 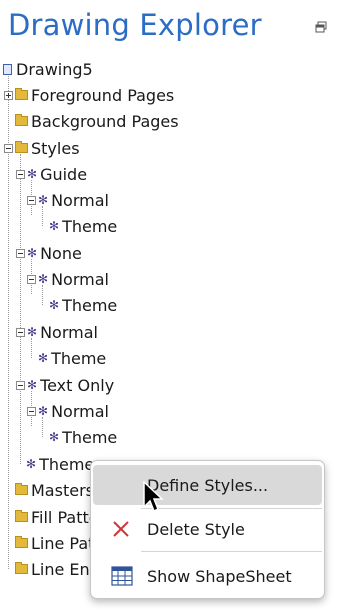 What do you see at coordinates (65, 385) in the screenshot?
I see `tree-item-style-text-only: ✻ Text Only` at bounding box center [65, 385].